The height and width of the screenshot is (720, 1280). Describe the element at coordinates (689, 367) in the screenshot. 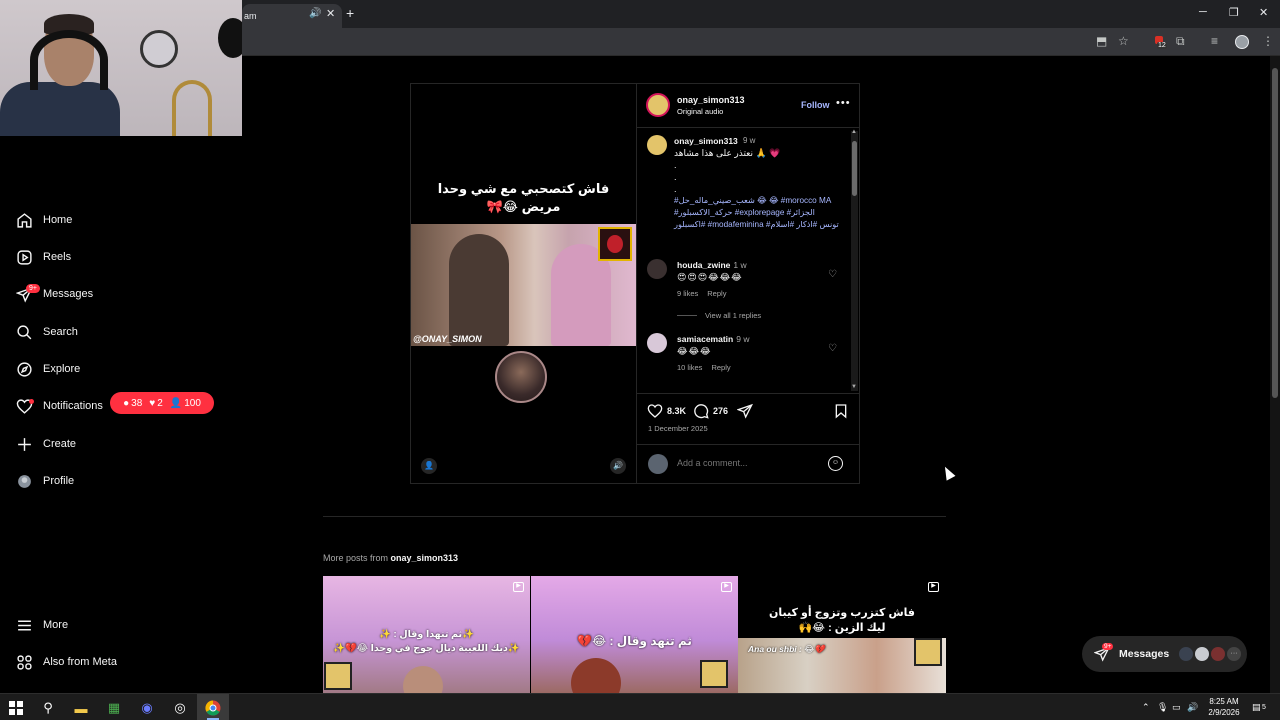

I see `comment-likes: 10 likes` at that location.